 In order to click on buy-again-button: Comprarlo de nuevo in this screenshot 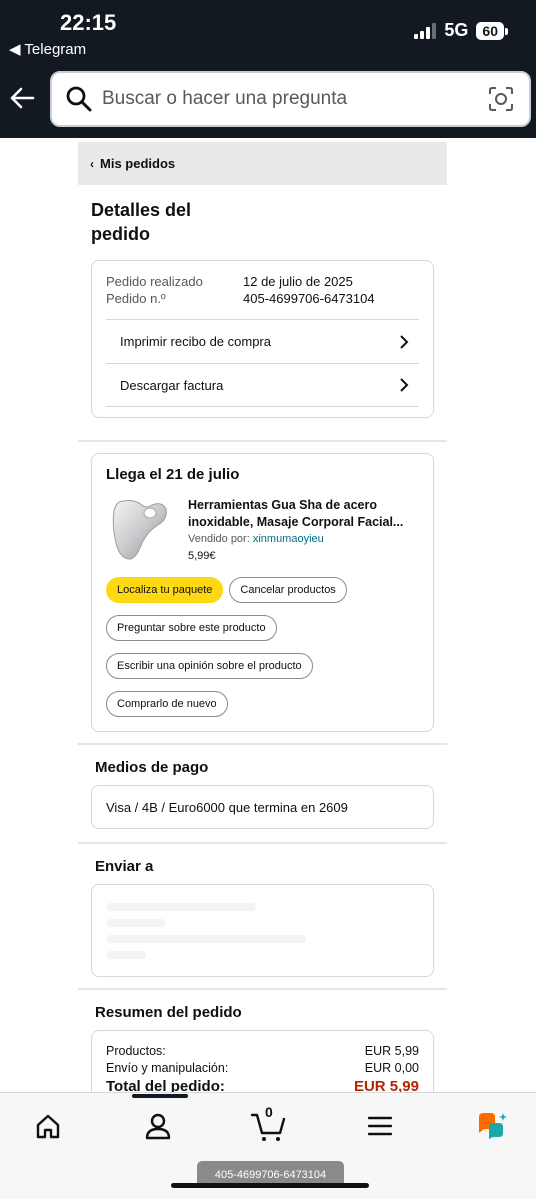, I will do `click(167, 704)`.